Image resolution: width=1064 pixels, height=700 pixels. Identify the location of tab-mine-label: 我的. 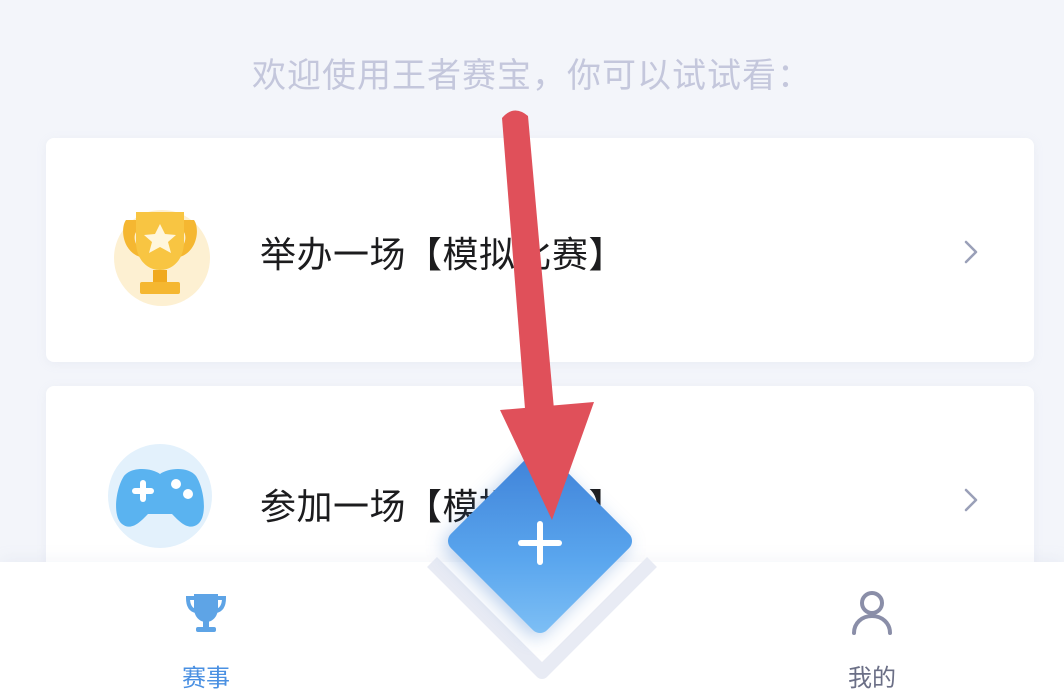
(872, 678).